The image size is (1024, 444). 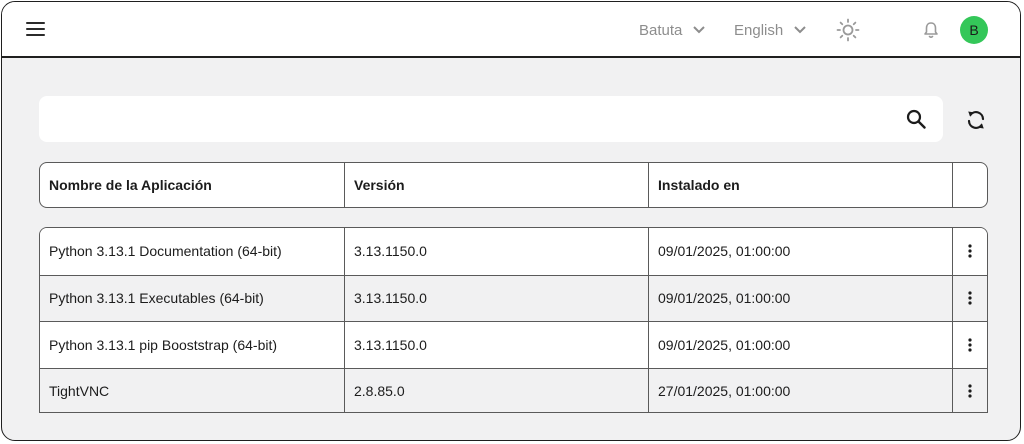 What do you see at coordinates (759, 30) in the screenshot?
I see `language-dropdown-label: English` at bounding box center [759, 30].